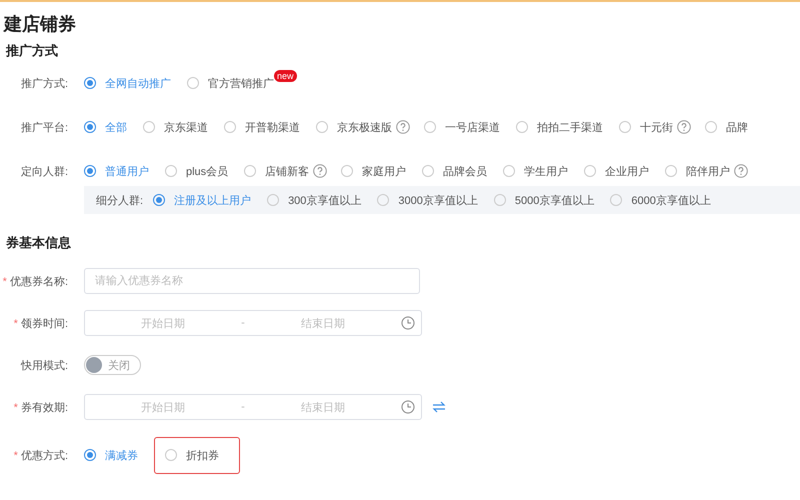 The width and height of the screenshot is (800, 500). What do you see at coordinates (617, 171) in the screenshot?
I see `radio-option: 企业用户` at bounding box center [617, 171].